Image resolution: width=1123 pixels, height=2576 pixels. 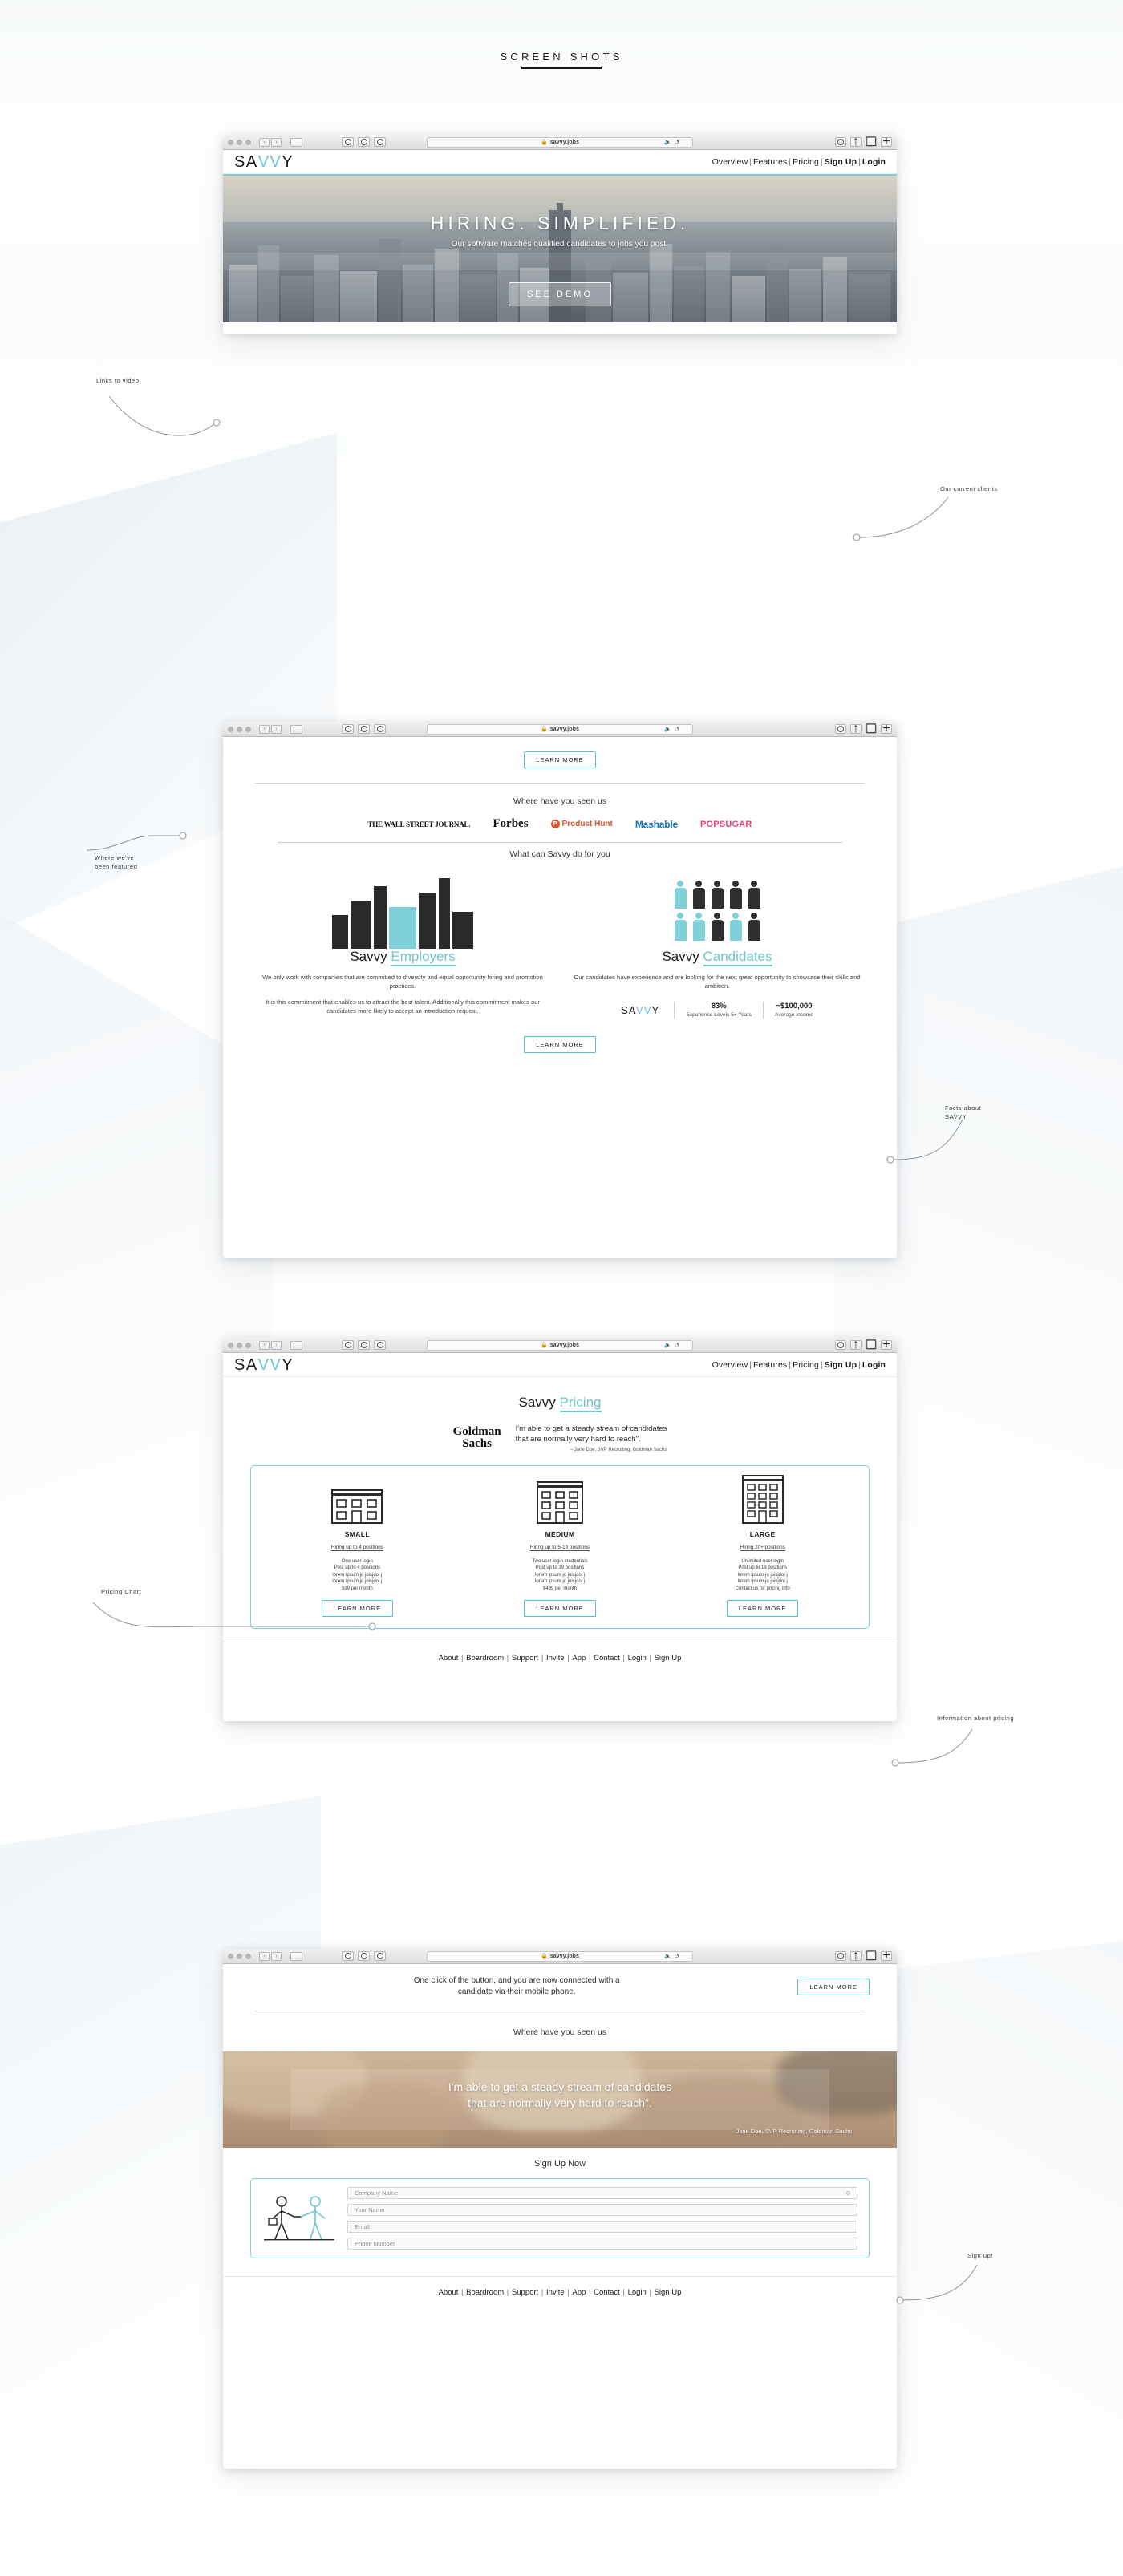 What do you see at coordinates (841, 1365) in the screenshot?
I see `nav-item-signup: Sign Up` at bounding box center [841, 1365].